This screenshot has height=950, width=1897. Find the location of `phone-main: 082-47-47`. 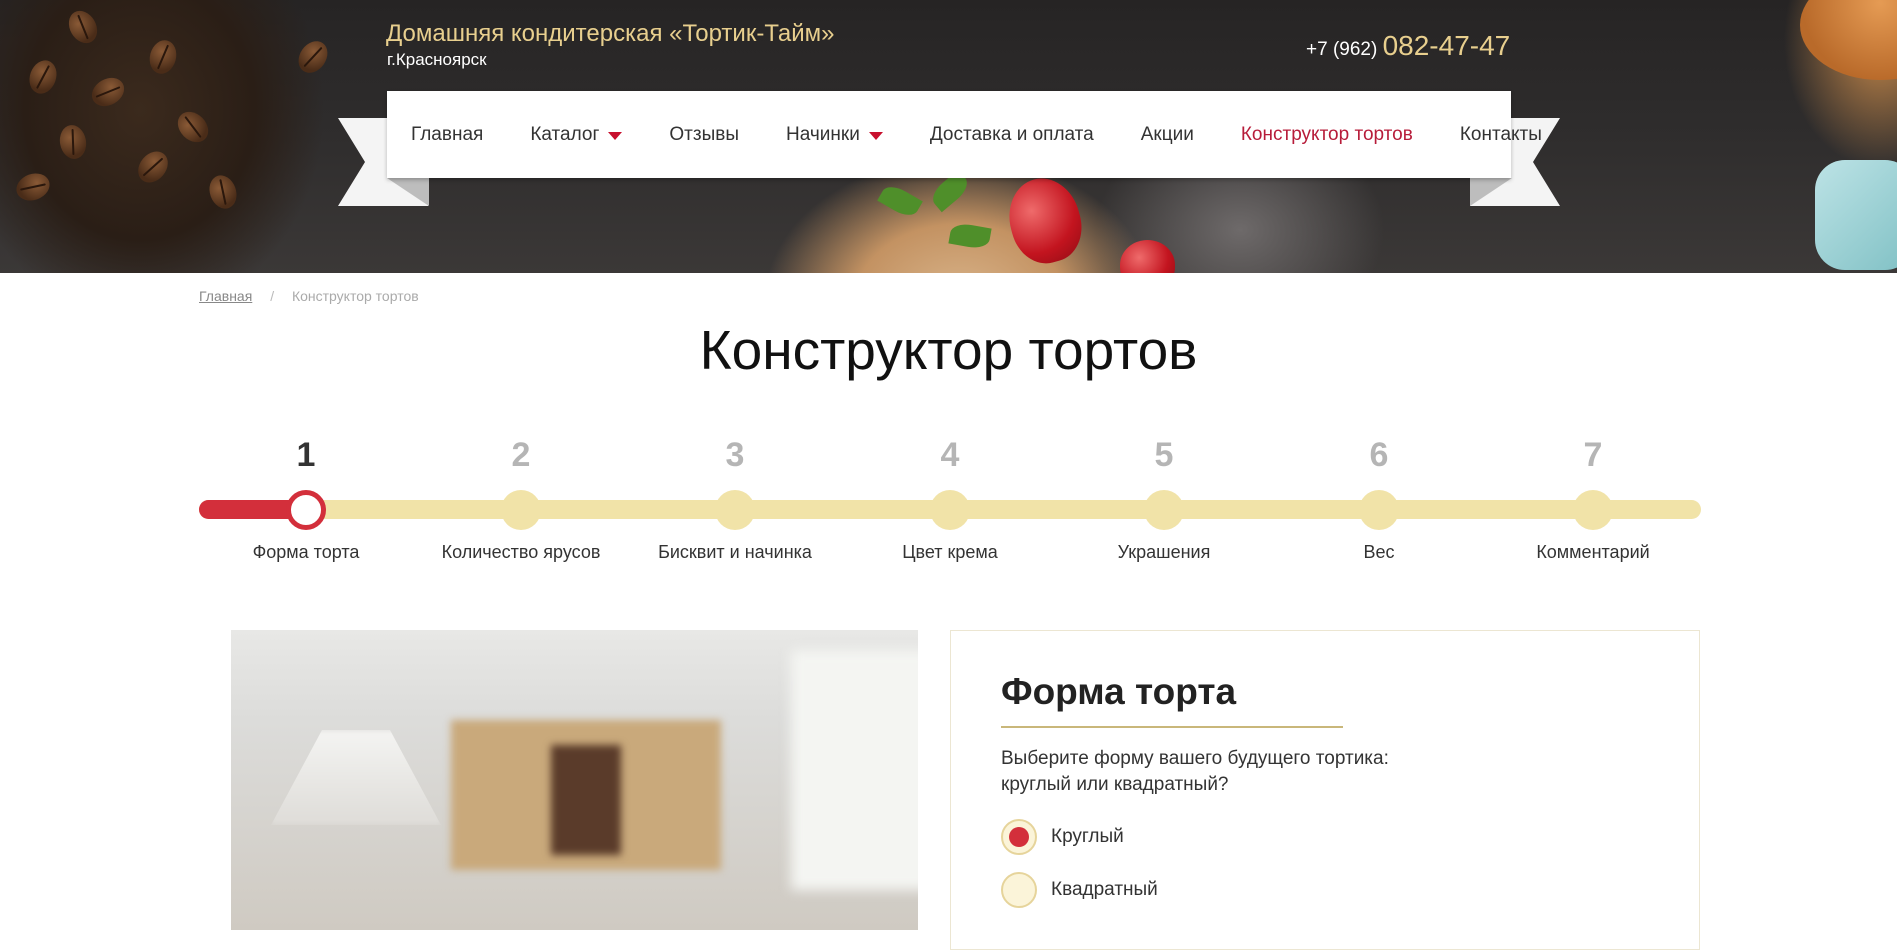

phone-main: 082-47-47 is located at coordinates (1446, 45).